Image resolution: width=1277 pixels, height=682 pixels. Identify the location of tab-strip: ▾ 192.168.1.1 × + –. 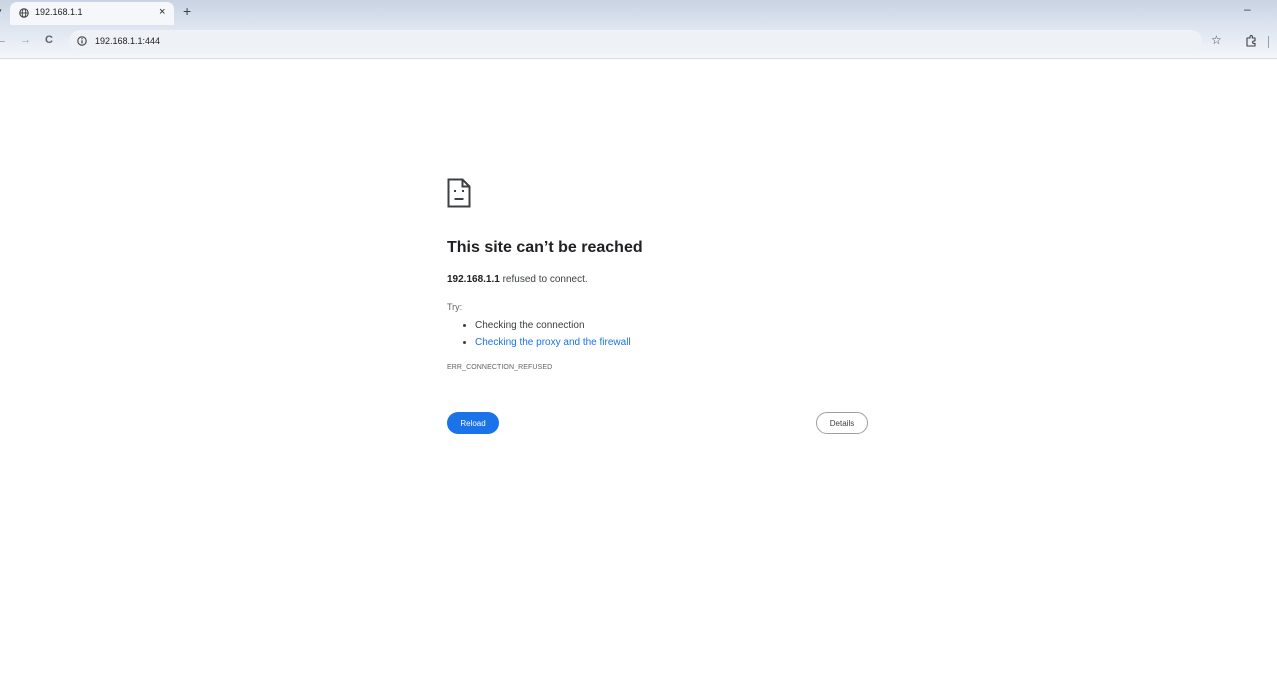
(638, 12).